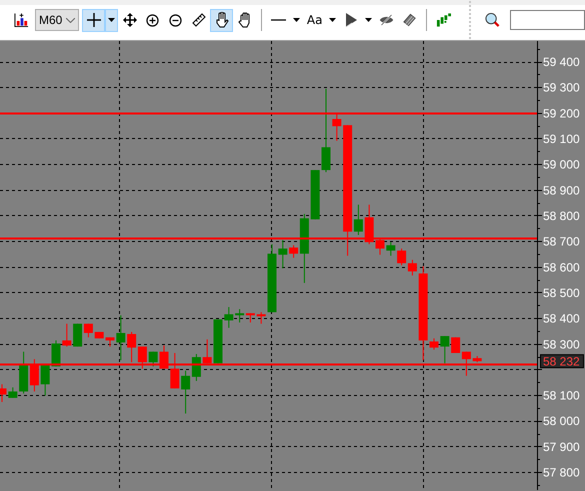 This screenshot has height=491, width=585. Describe the element at coordinates (561, 241) in the screenshot. I see `price-label: 58 700` at that location.